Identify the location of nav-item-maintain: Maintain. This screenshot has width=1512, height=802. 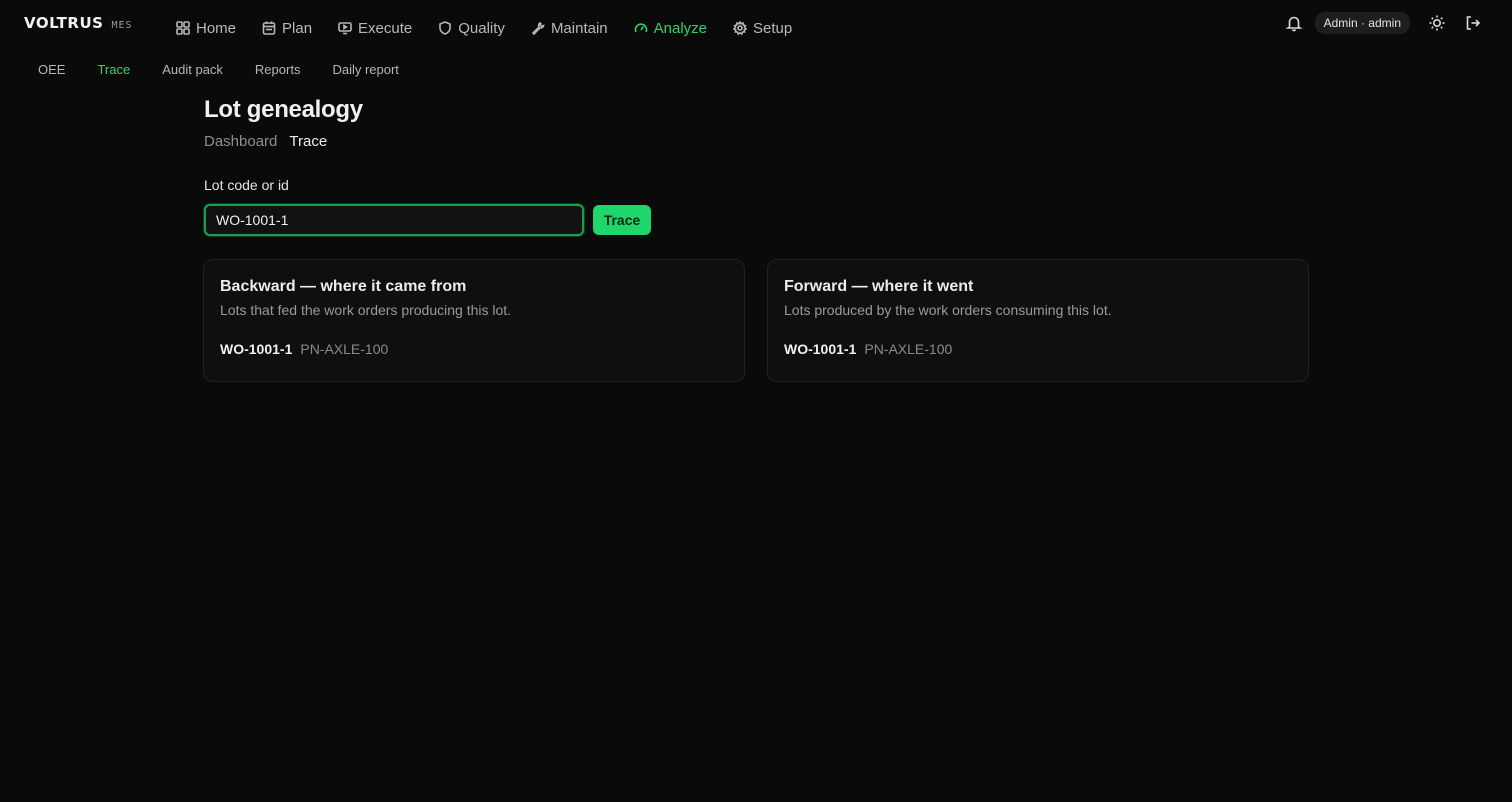
(569, 28).